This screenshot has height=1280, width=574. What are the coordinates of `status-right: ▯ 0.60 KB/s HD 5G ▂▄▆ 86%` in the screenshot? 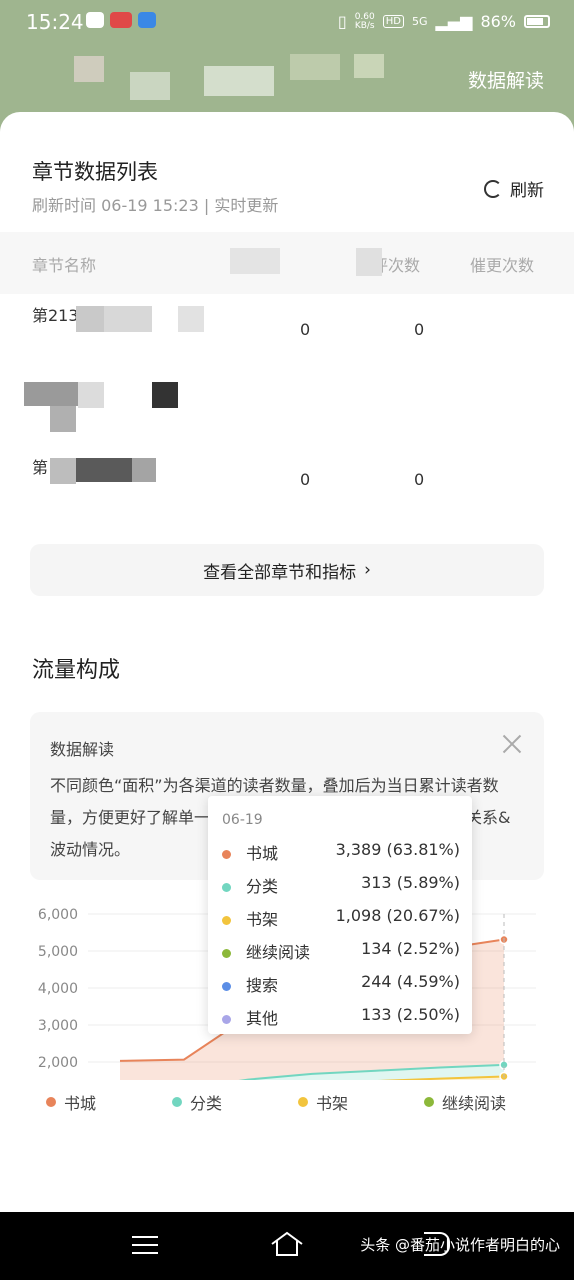 It's located at (444, 21).